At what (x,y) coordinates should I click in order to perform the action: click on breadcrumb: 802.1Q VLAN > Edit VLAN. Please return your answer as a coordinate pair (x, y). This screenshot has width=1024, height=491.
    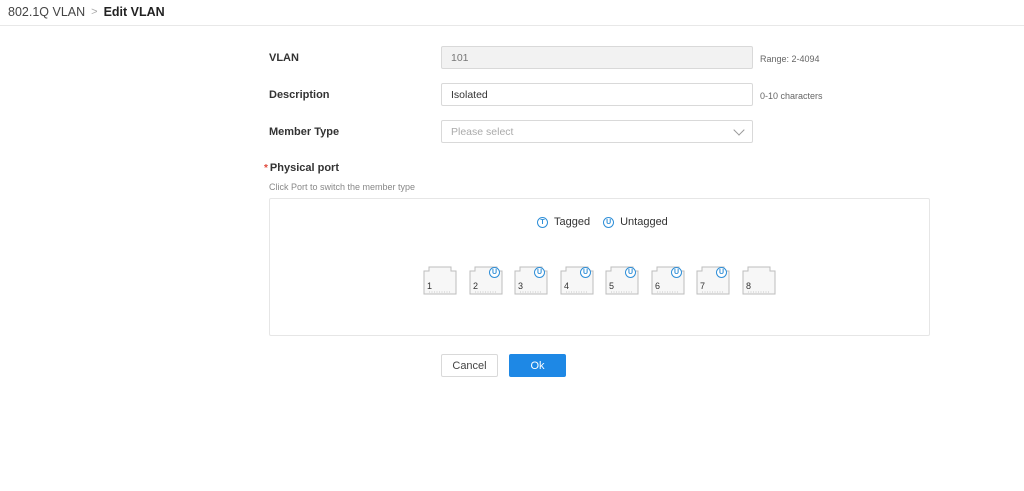
    Looking at the image, I should click on (86, 12).